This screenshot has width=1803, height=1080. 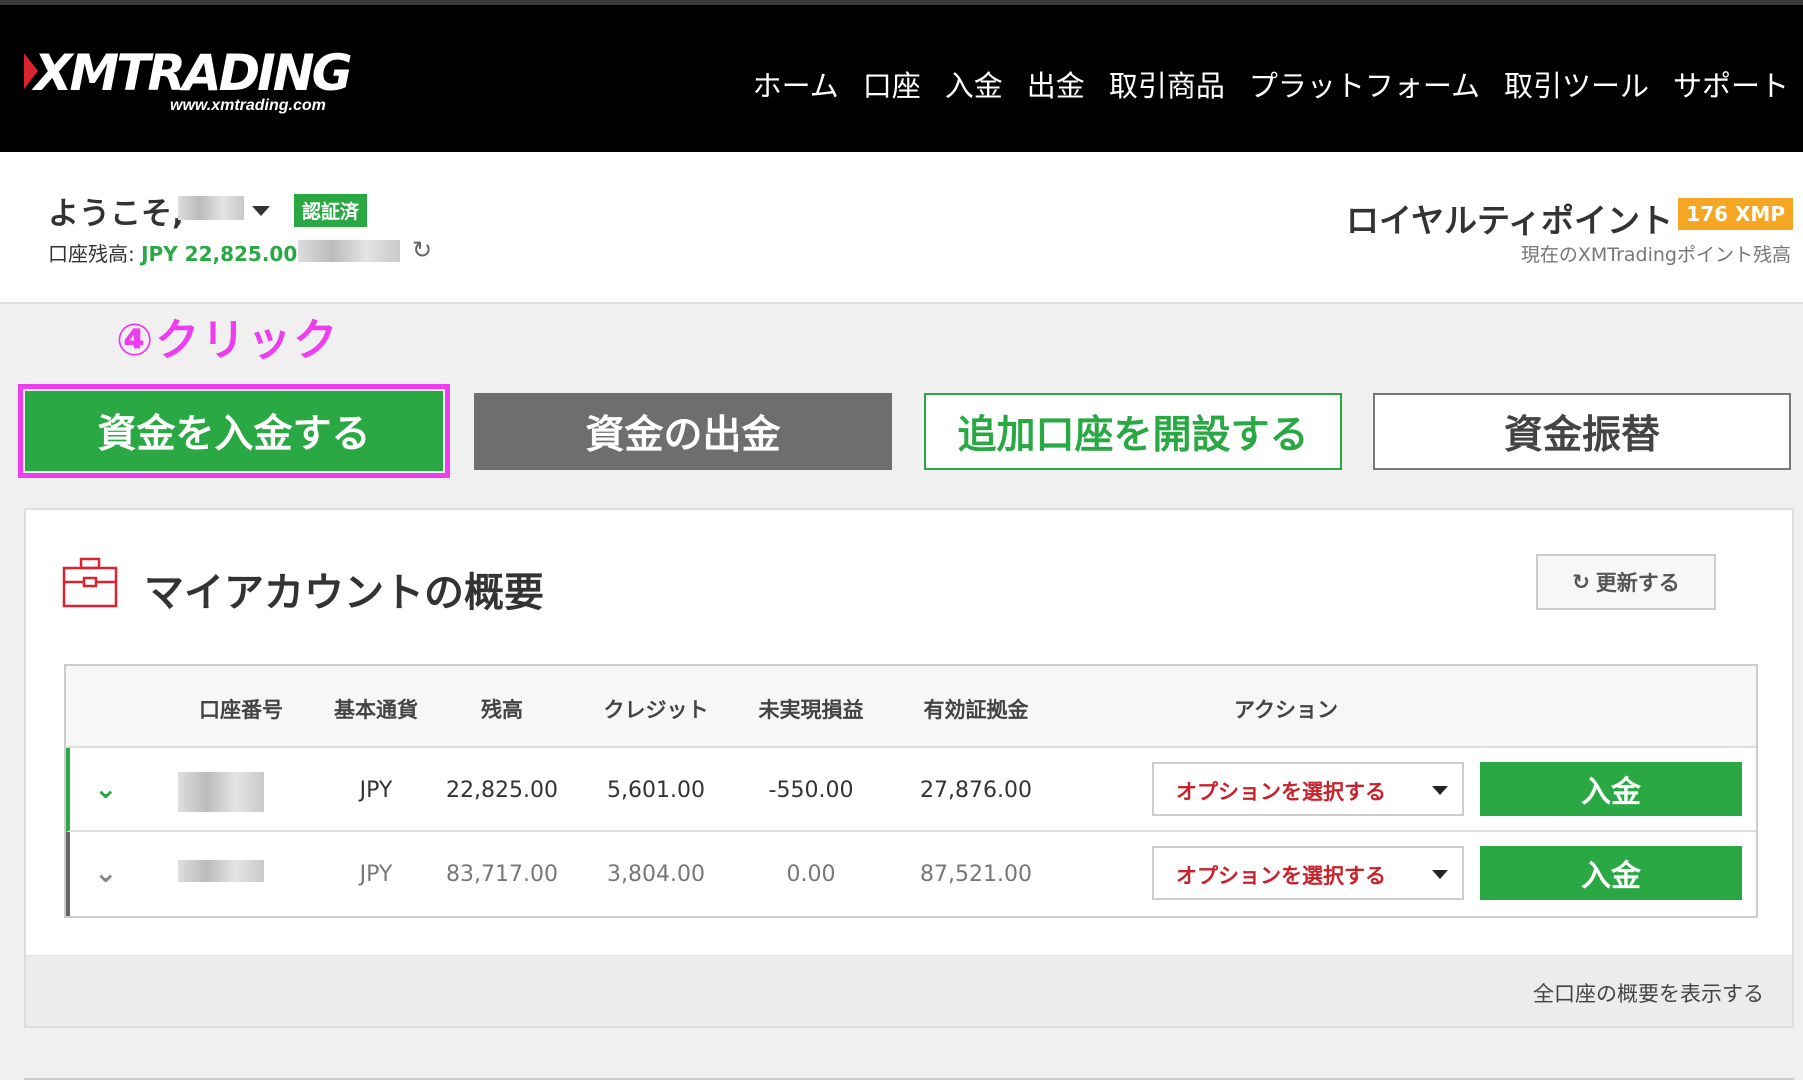 What do you see at coordinates (656, 790) in the screenshot?
I see `cell-credit: 5,601.00` at bounding box center [656, 790].